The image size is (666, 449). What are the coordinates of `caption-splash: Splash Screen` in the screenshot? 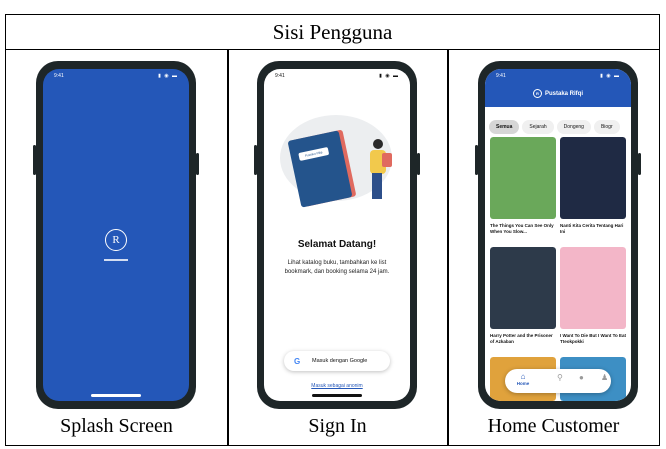 It's located at (116, 426).